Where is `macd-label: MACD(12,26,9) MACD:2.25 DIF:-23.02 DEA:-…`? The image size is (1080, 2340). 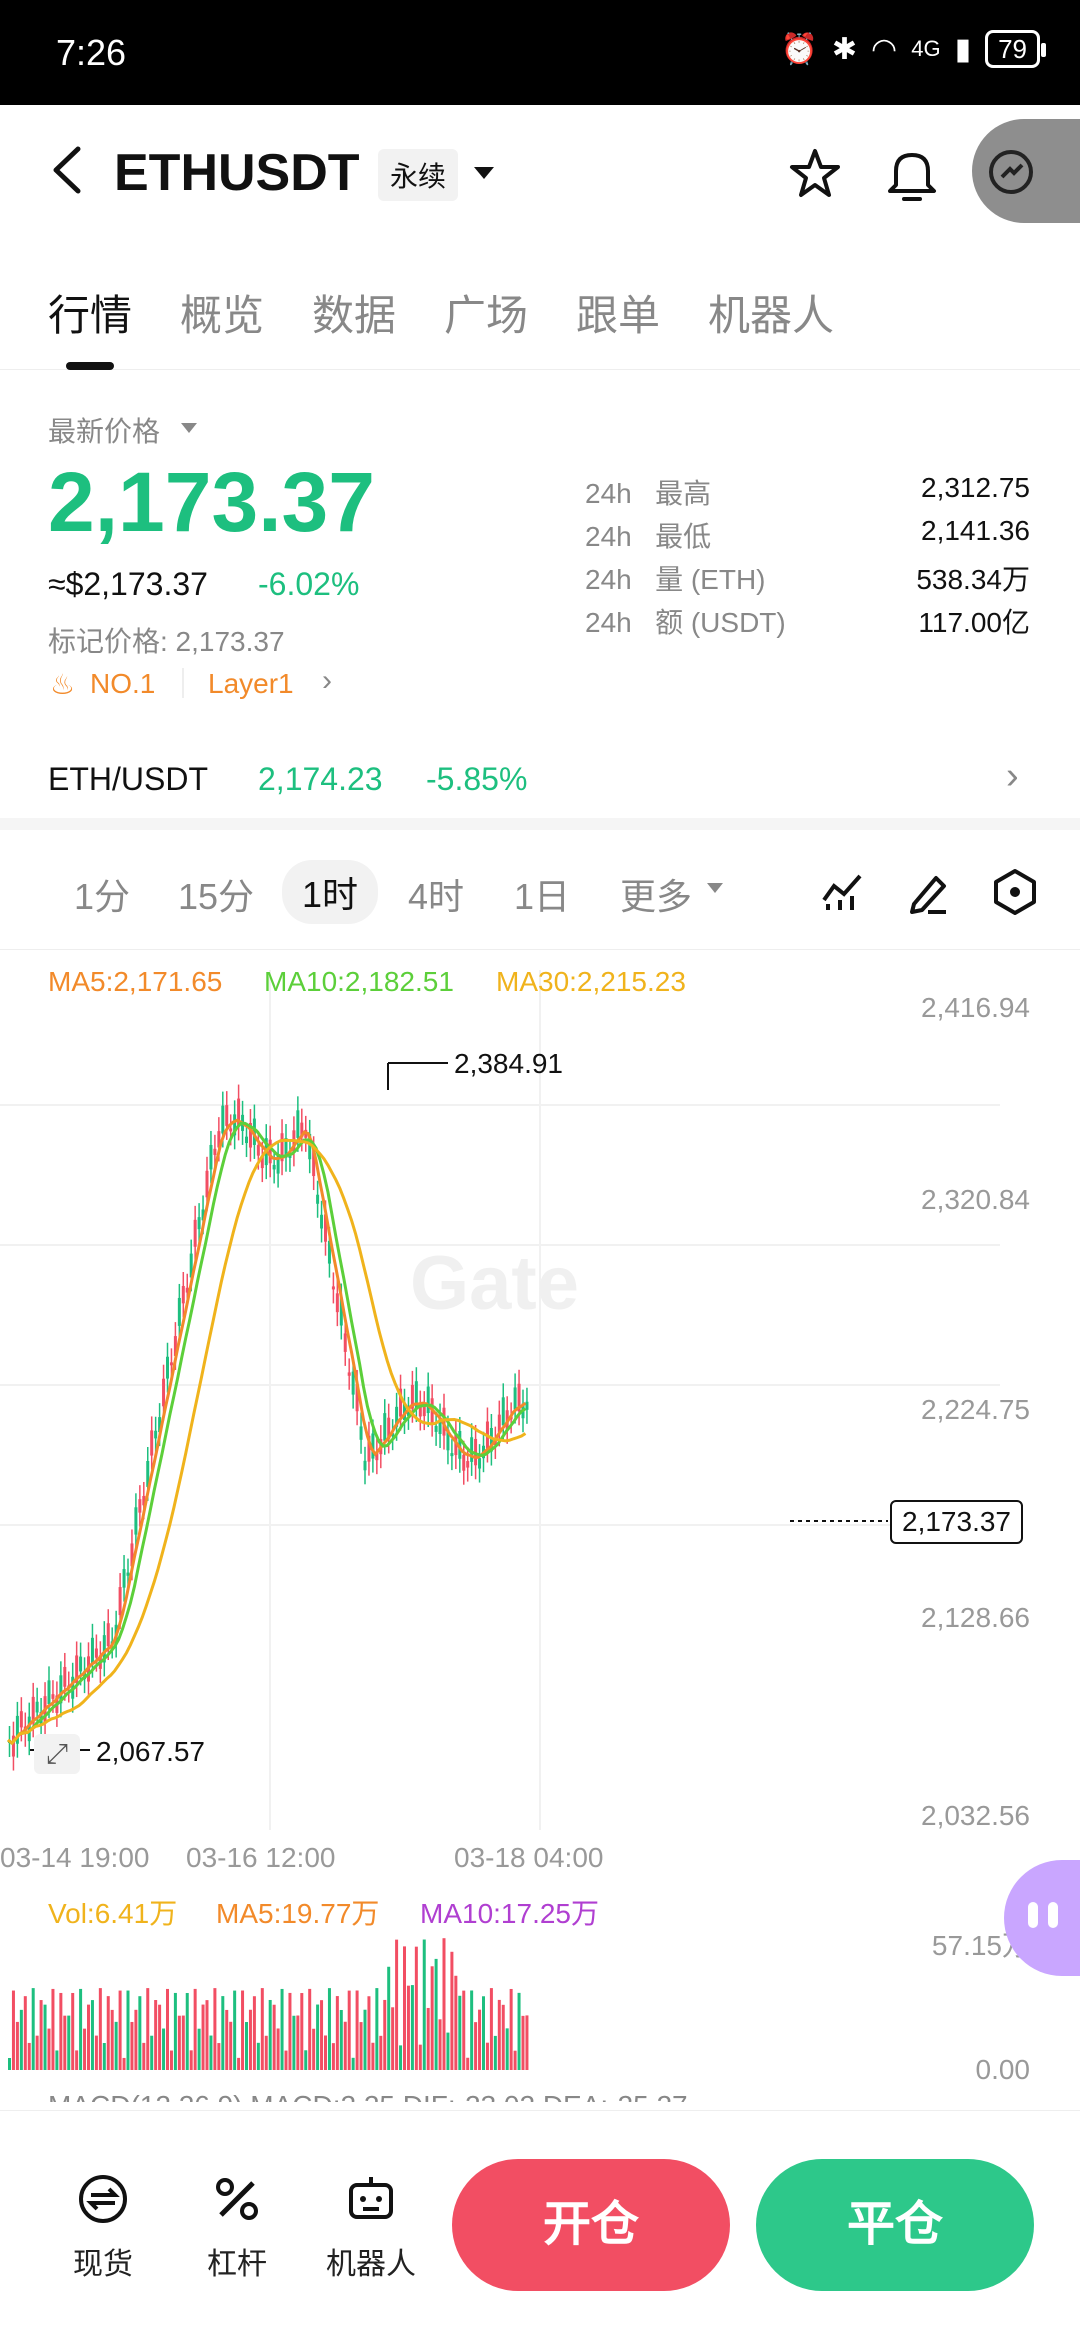 macd-label: MACD(12,26,9) MACD:2.25 DIF:-23.02 DEA:-… is located at coordinates (368, 2096).